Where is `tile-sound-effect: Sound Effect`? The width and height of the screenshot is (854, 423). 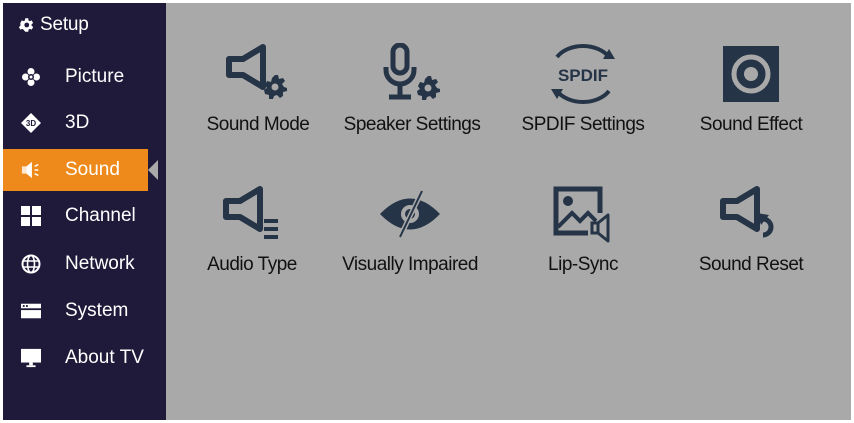
tile-sound-effect: Sound Effect is located at coordinates (751, 99).